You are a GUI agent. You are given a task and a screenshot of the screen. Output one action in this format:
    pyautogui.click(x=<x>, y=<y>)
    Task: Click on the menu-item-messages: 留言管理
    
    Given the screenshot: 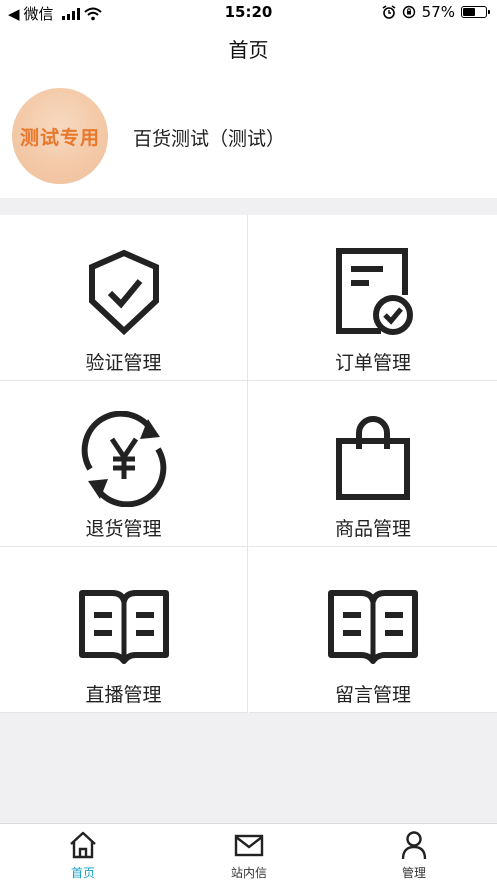 What is the action you would take?
    pyautogui.click(x=373, y=630)
    